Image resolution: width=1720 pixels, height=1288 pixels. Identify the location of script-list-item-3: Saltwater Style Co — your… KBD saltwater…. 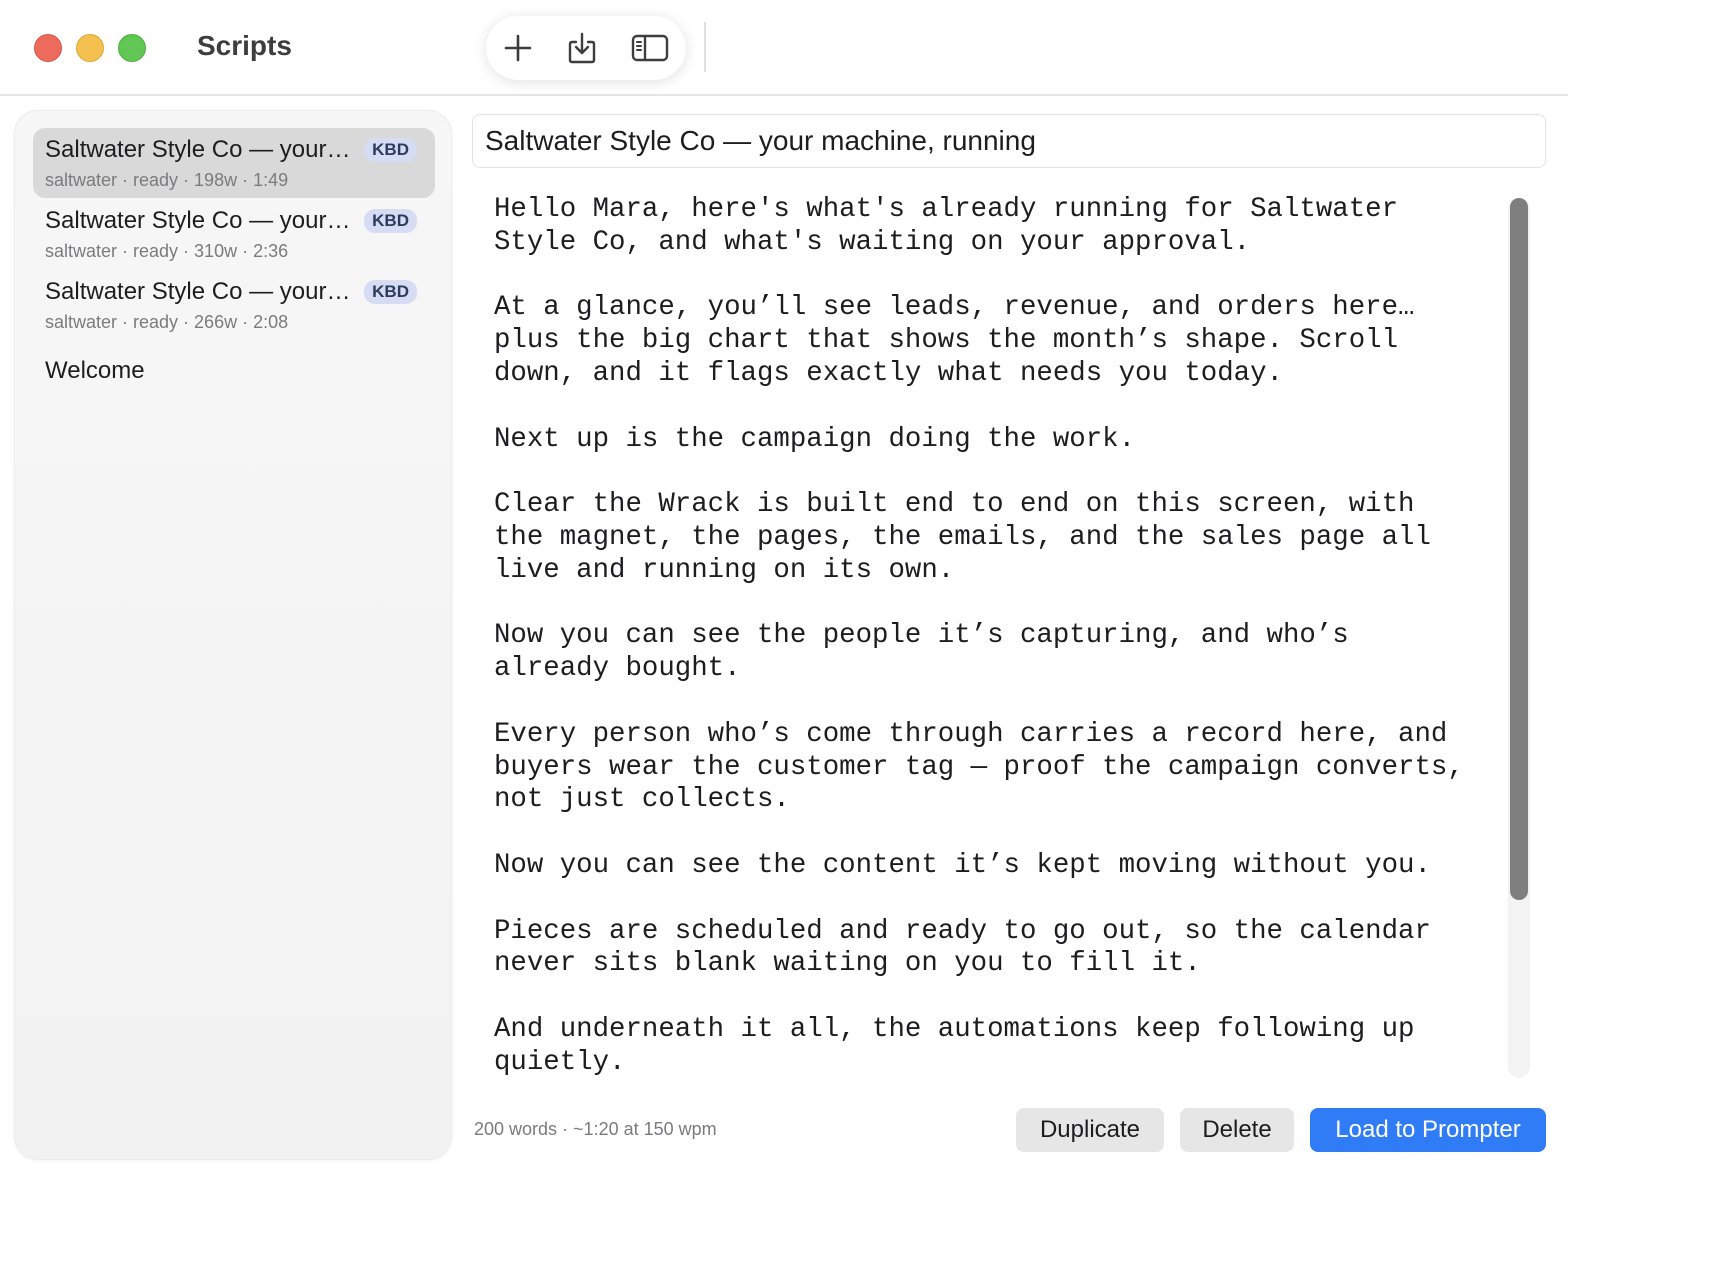
(234, 305).